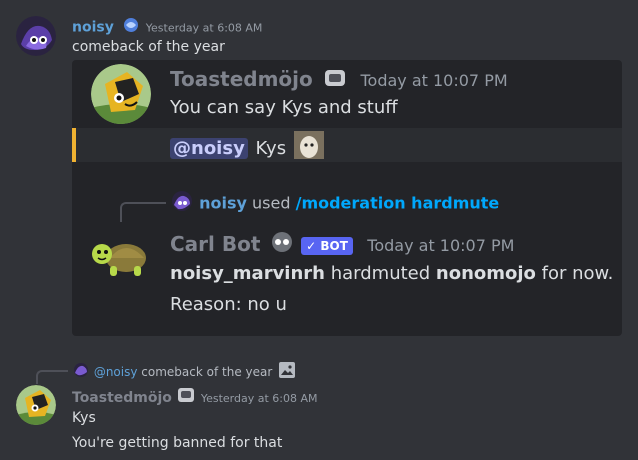 The image size is (638, 460). What do you see at coordinates (308, 149) in the screenshot?
I see `emoji-image` at bounding box center [308, 149].